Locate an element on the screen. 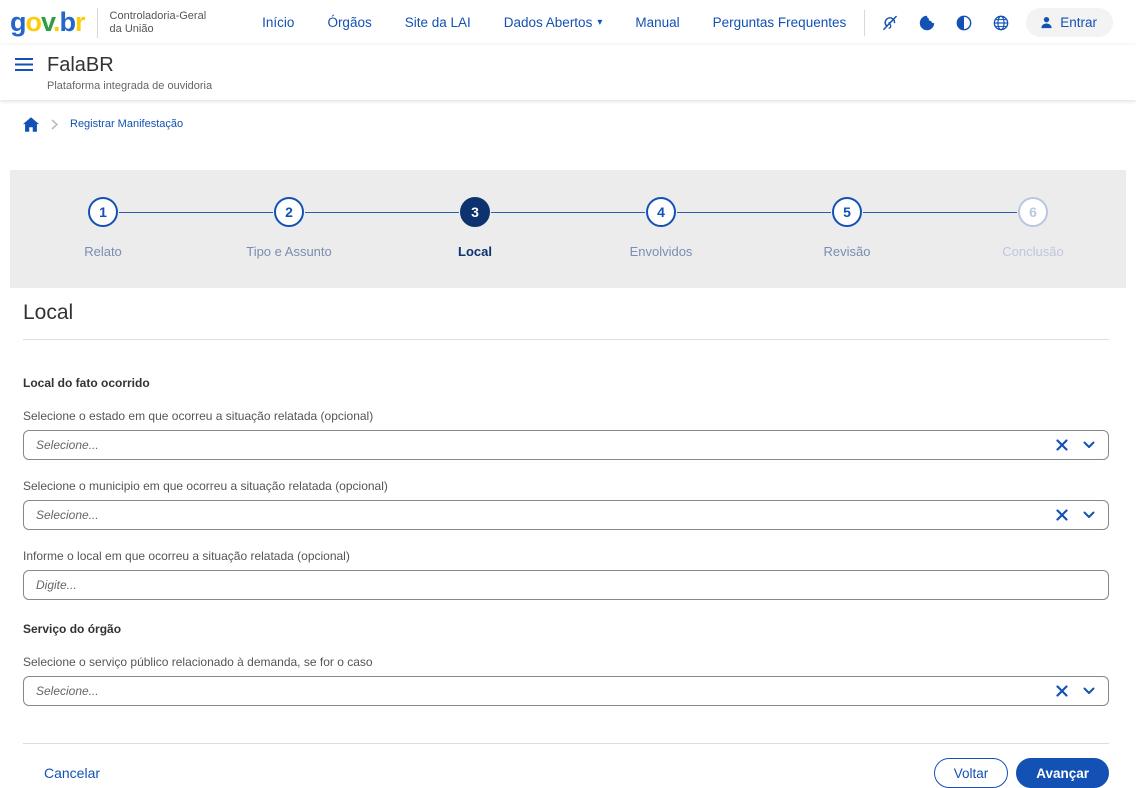 This screenshot has height=788, width=1136. step-circle: 6 is located at coordinates (1033, 212).